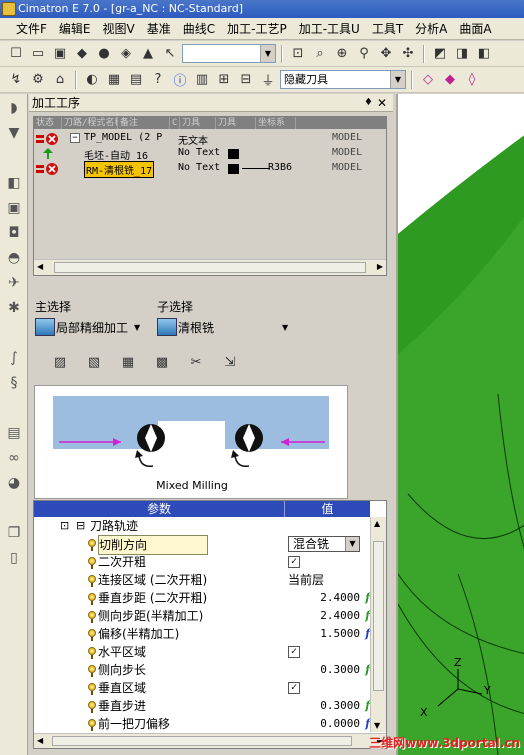 The image size is (524, 755). I want to click on tool-manager-icon: ⚙, so click(38, 80).